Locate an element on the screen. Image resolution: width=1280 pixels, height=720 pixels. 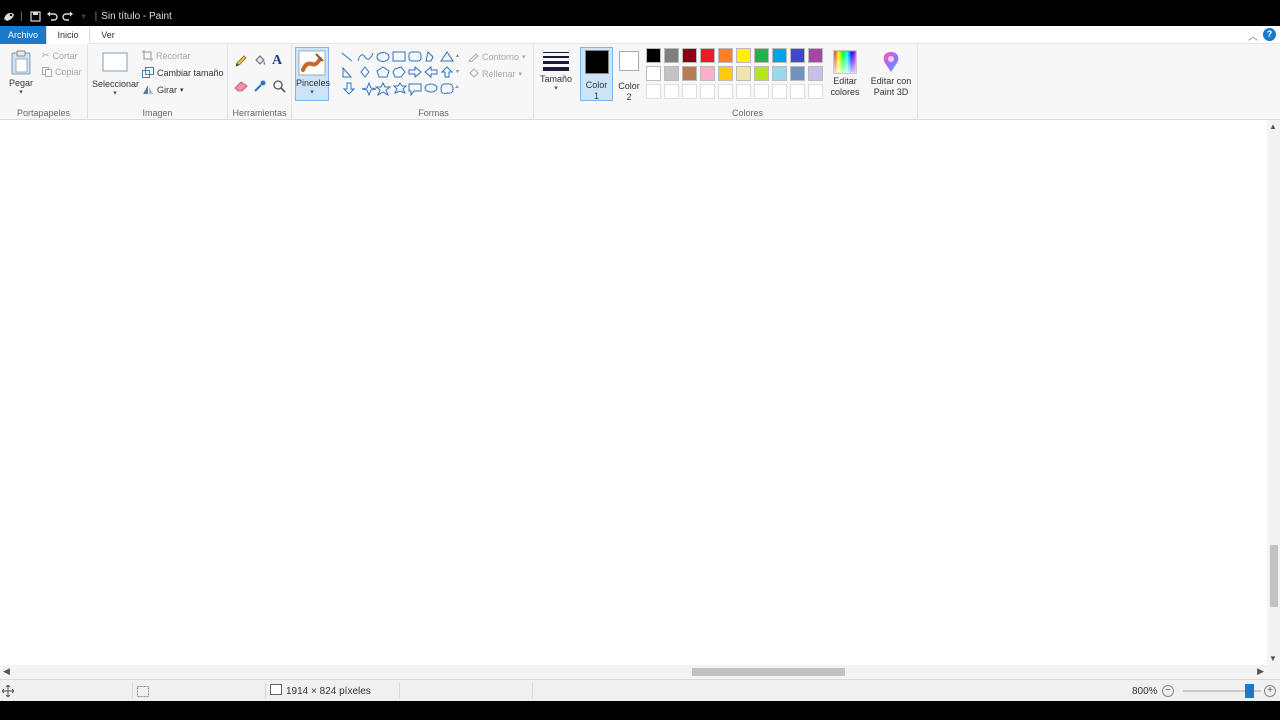
shapes-expand-icon: ⩡ is located at coordinates (457, 88).